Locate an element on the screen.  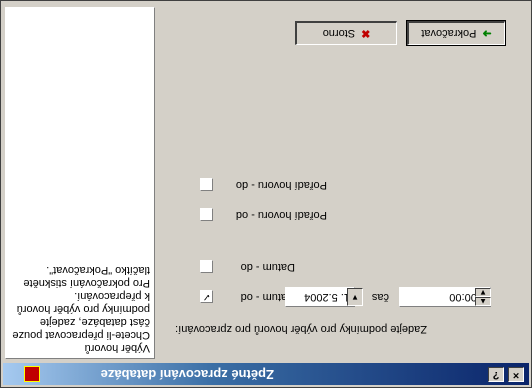
window-title: Zpětné zpracování databáze is located at coordinates (187, 374).